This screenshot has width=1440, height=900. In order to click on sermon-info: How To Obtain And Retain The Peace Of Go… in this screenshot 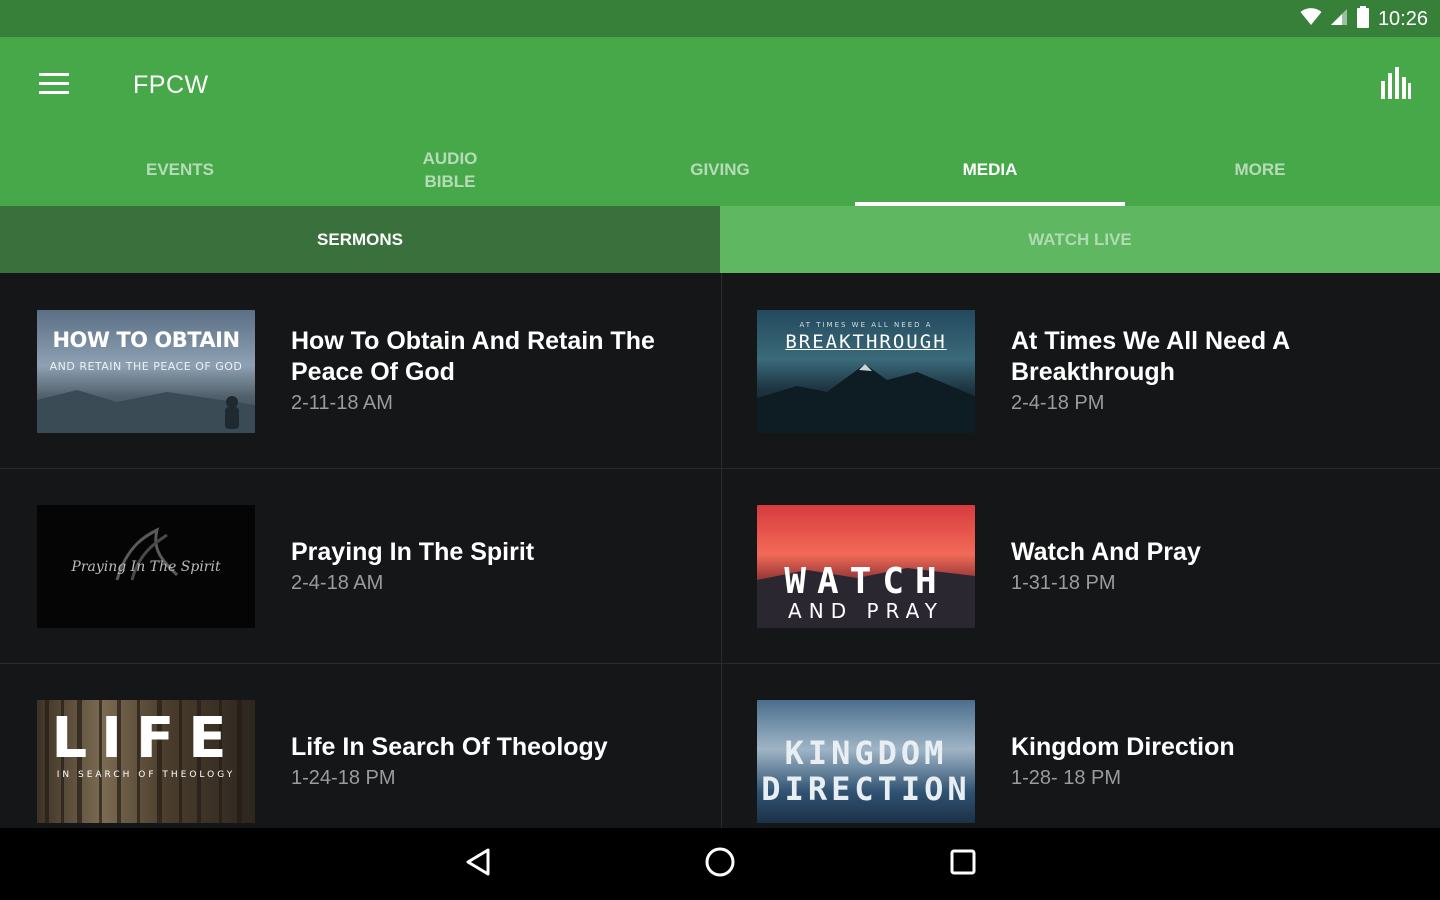, I will do `click(495, 370)`.